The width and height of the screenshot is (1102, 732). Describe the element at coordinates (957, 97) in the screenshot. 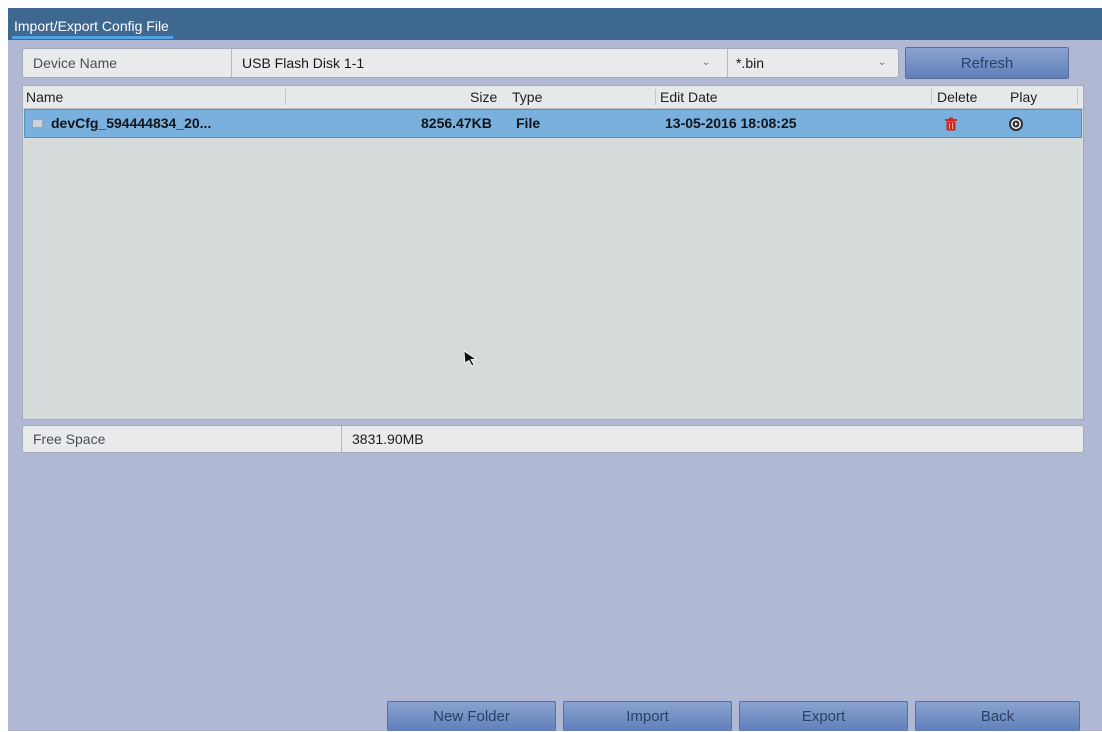

I see `column-header-delete: Delete` at that location.